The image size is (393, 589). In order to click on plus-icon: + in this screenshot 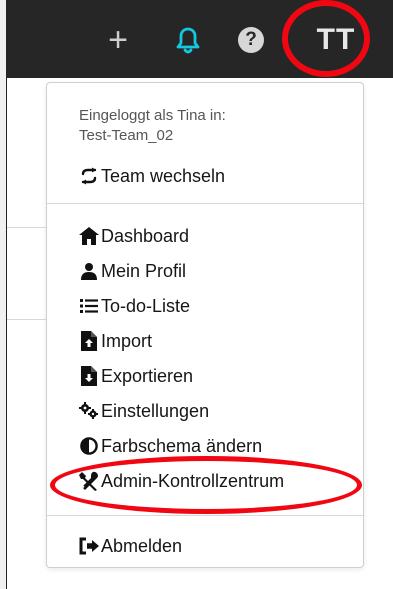, I will do `click(118, 40)`.